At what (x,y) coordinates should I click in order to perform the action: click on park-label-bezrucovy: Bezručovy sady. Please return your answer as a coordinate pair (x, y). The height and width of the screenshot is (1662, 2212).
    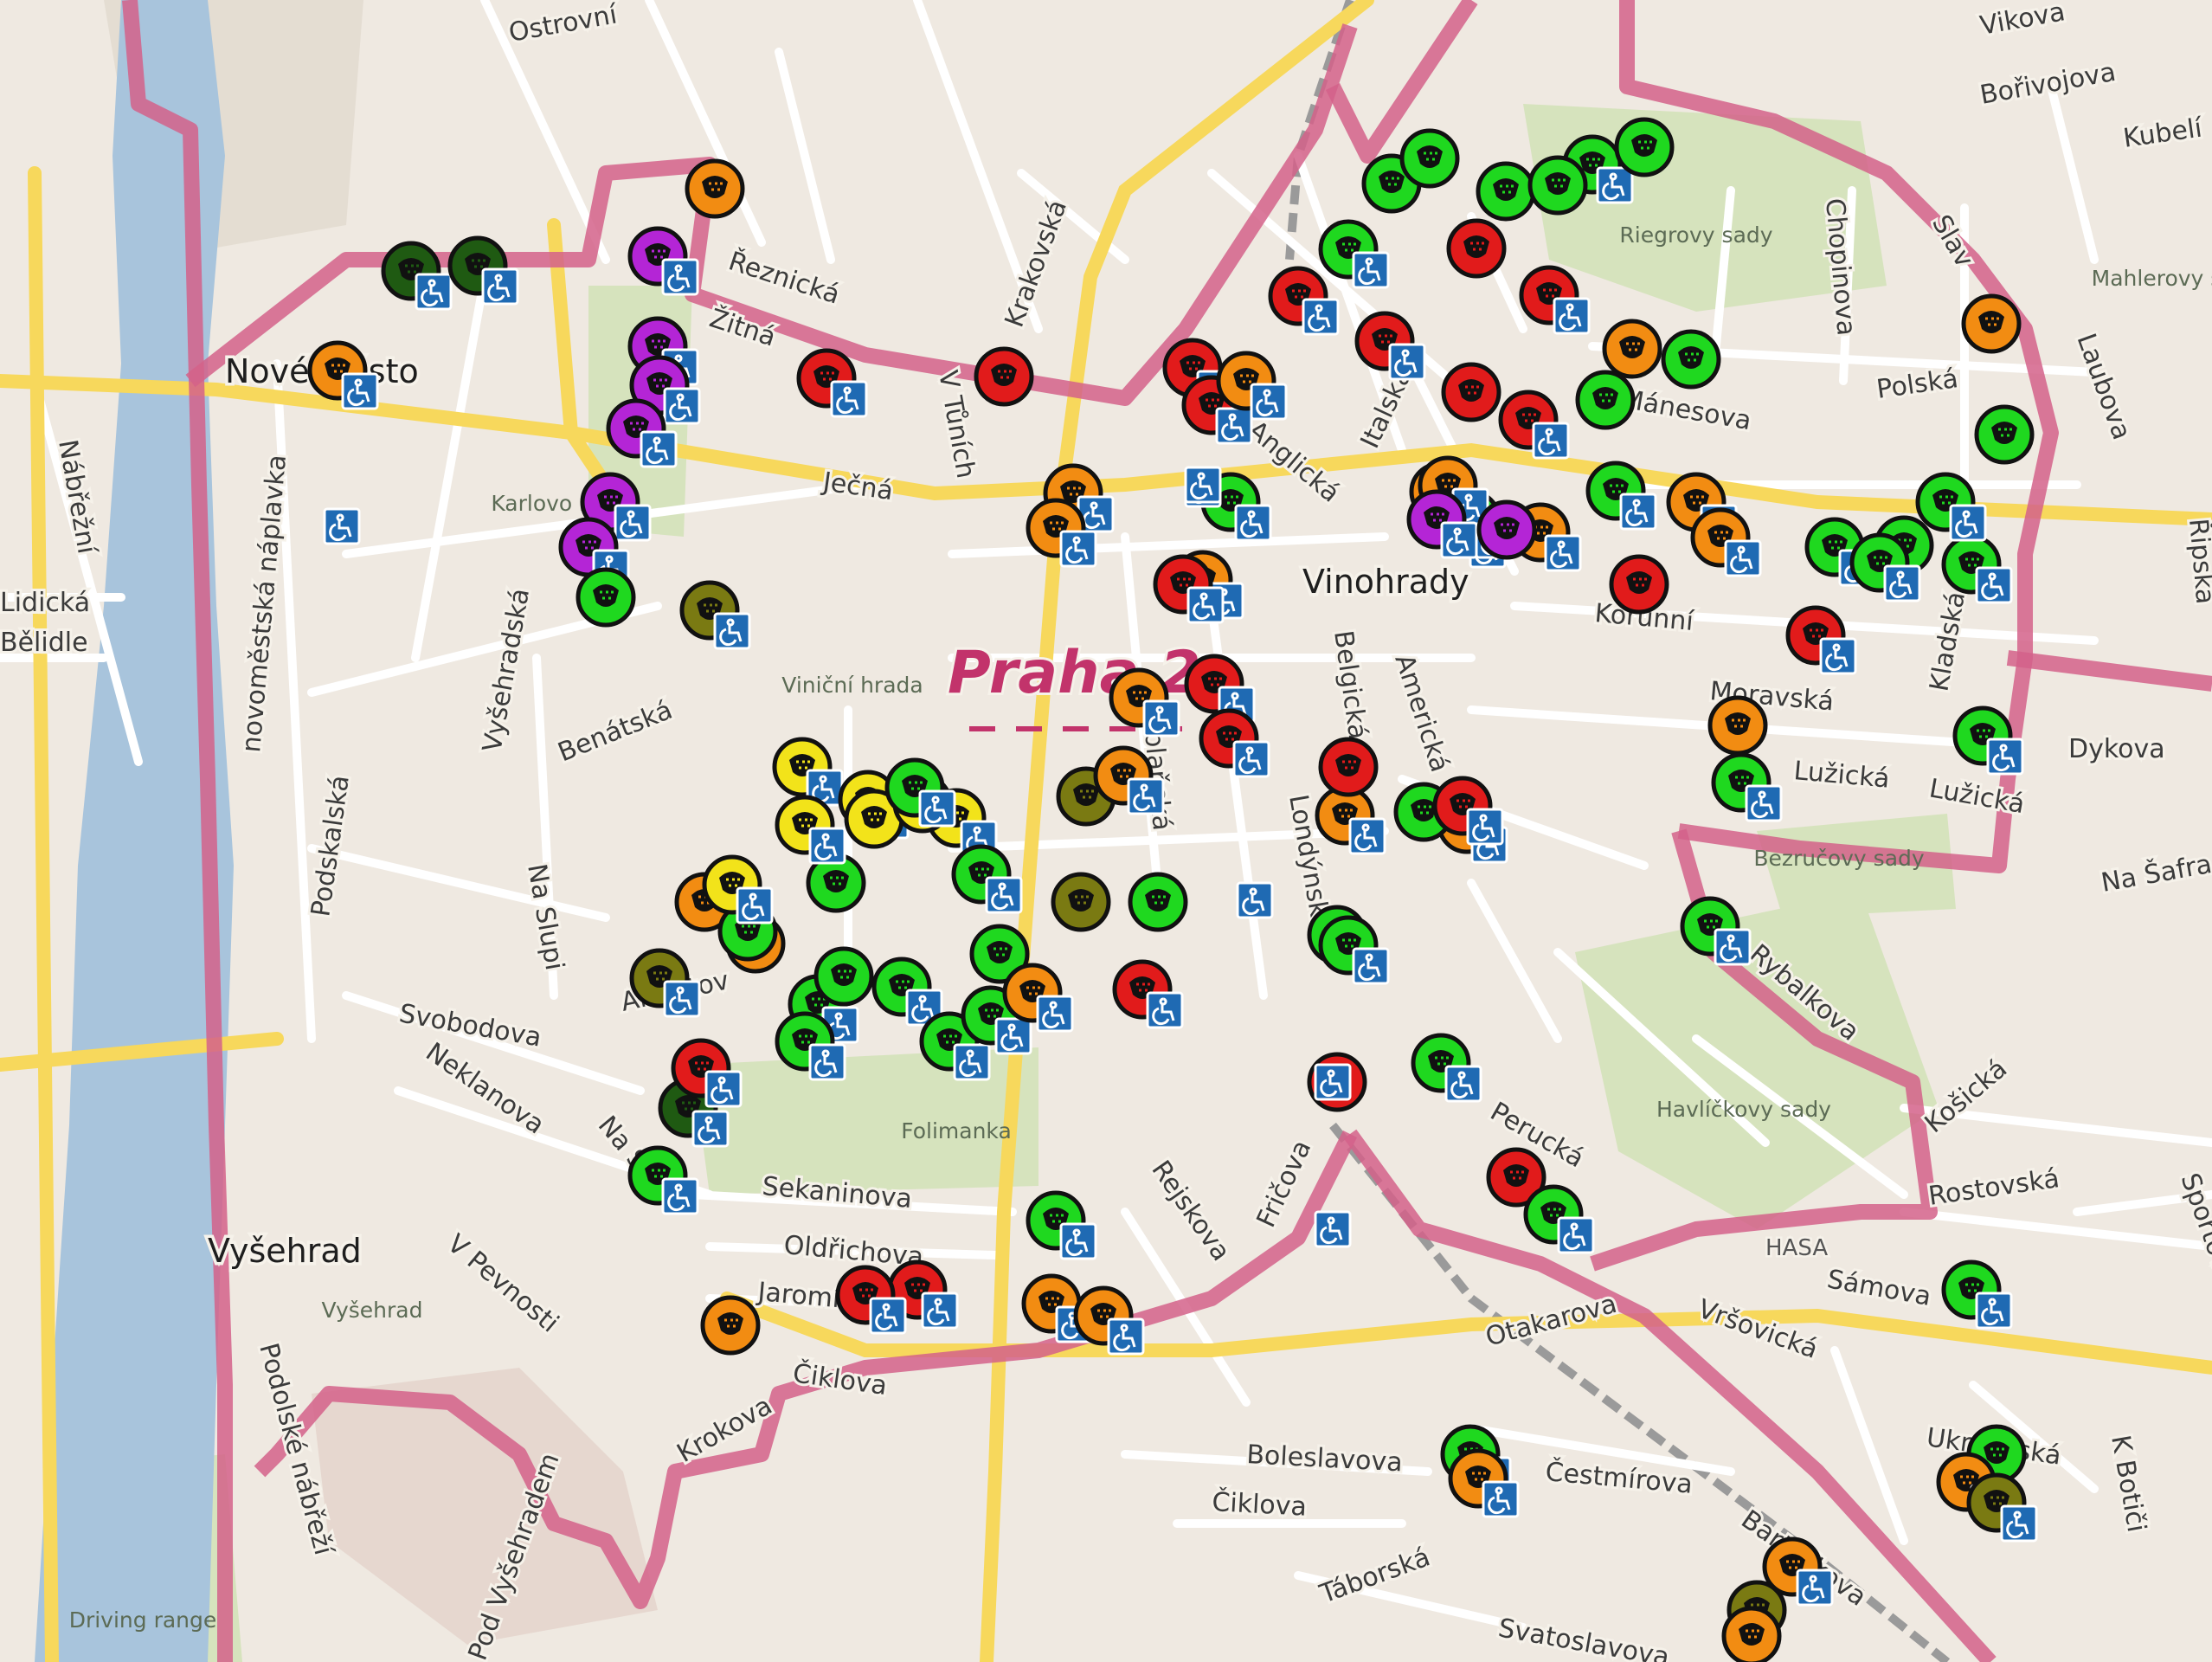
    Looking at the image, I should click on (1839, 858).